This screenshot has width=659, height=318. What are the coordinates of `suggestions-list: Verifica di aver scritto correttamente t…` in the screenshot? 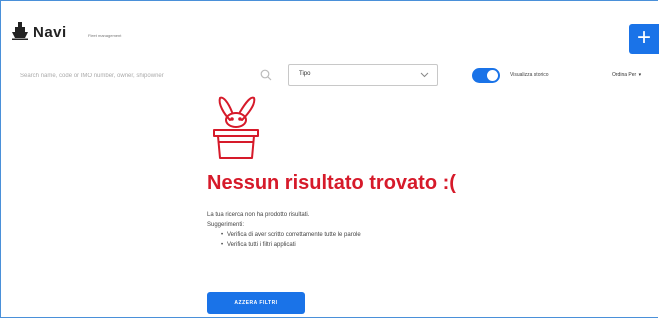 It's located at (284, 240).